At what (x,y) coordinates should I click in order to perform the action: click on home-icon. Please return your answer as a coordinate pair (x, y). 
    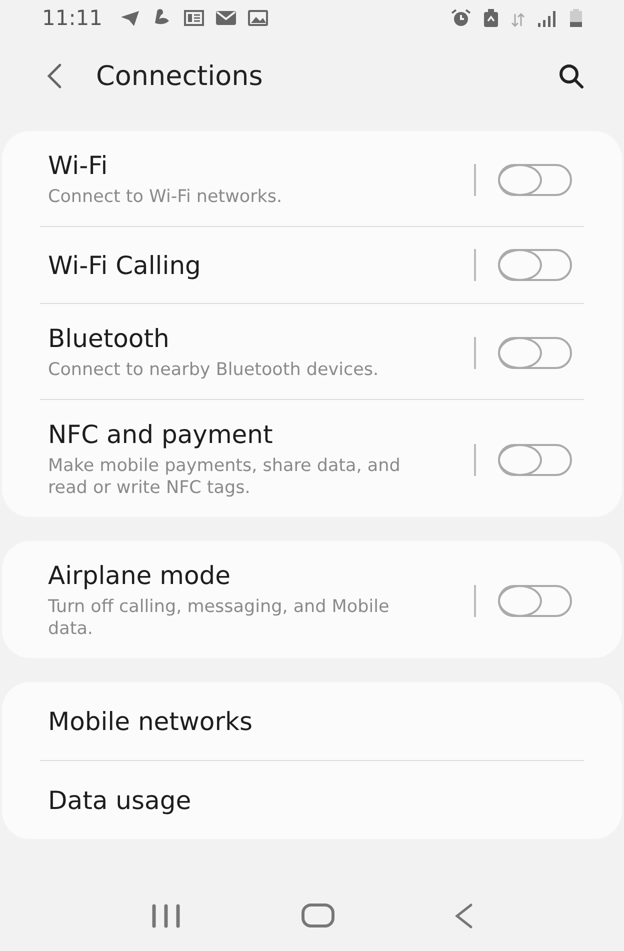
    Looking at the image, I should click on (317, 916).